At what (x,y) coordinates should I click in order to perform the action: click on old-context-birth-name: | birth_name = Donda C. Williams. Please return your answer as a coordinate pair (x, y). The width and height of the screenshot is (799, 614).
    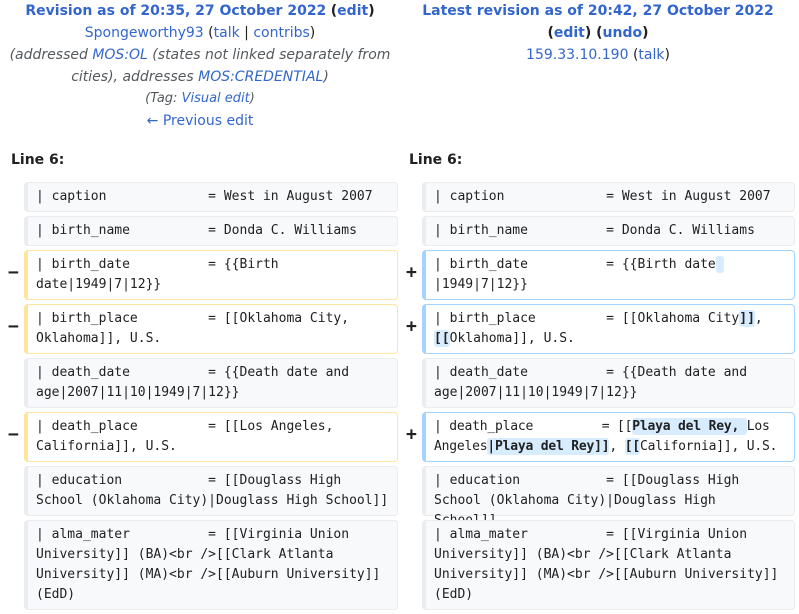
    Looking at the image, I should click on (211, 231).